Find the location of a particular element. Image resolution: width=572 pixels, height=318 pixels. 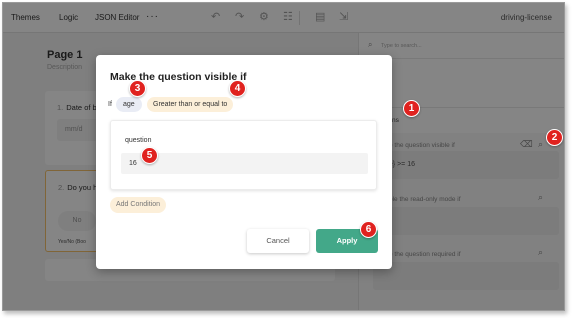

operator-selector: Greater than or equal to is located at coordinates (190, 104).